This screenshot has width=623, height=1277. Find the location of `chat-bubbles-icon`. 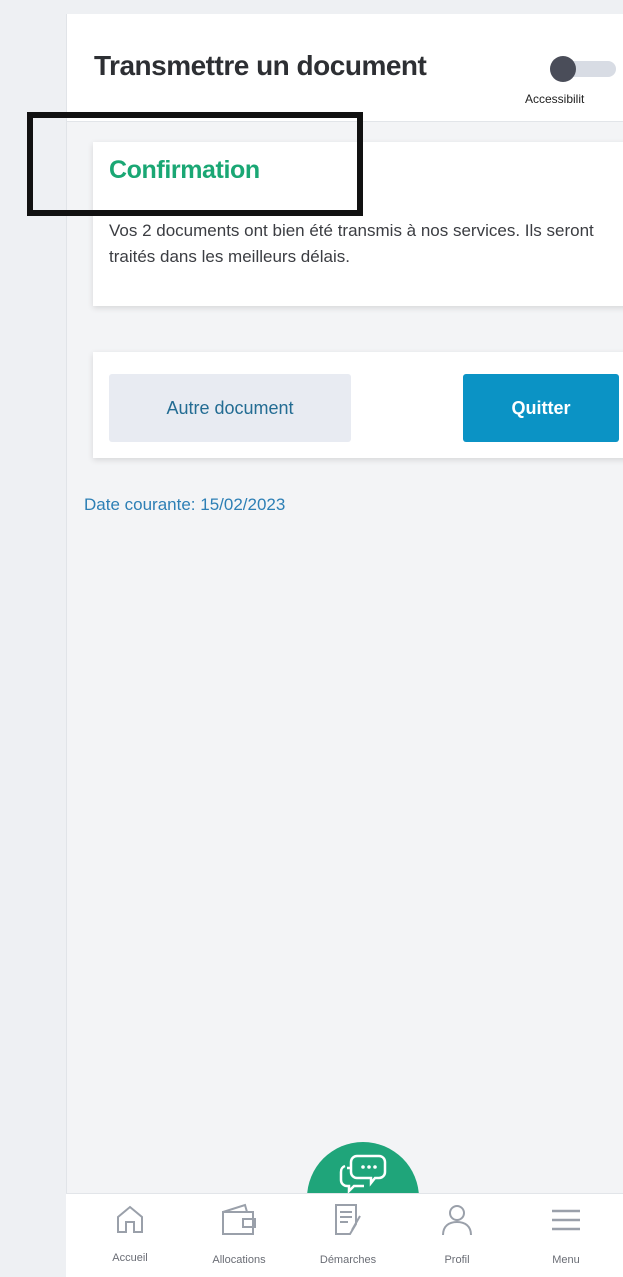

chat-bubbles-icon is located at coordinates (363, 1174).